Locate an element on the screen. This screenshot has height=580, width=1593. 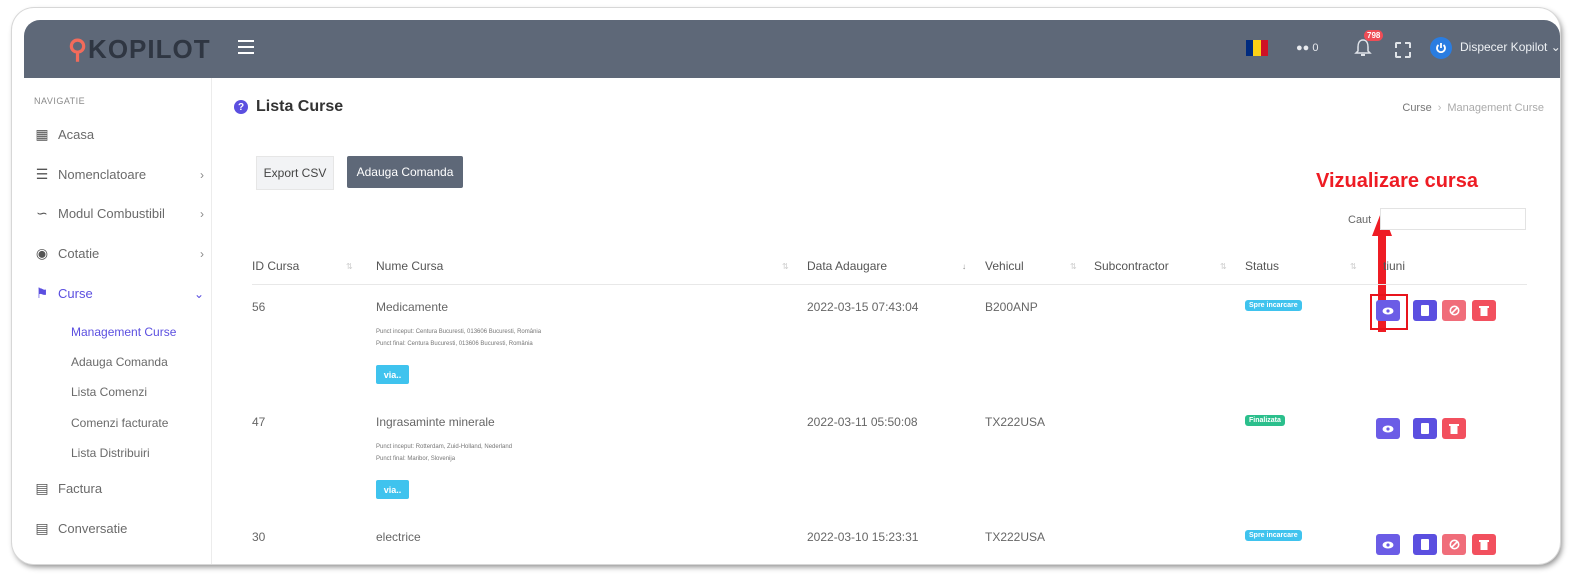
invoice-icon: ▤ is located at coordinates (42, 488).